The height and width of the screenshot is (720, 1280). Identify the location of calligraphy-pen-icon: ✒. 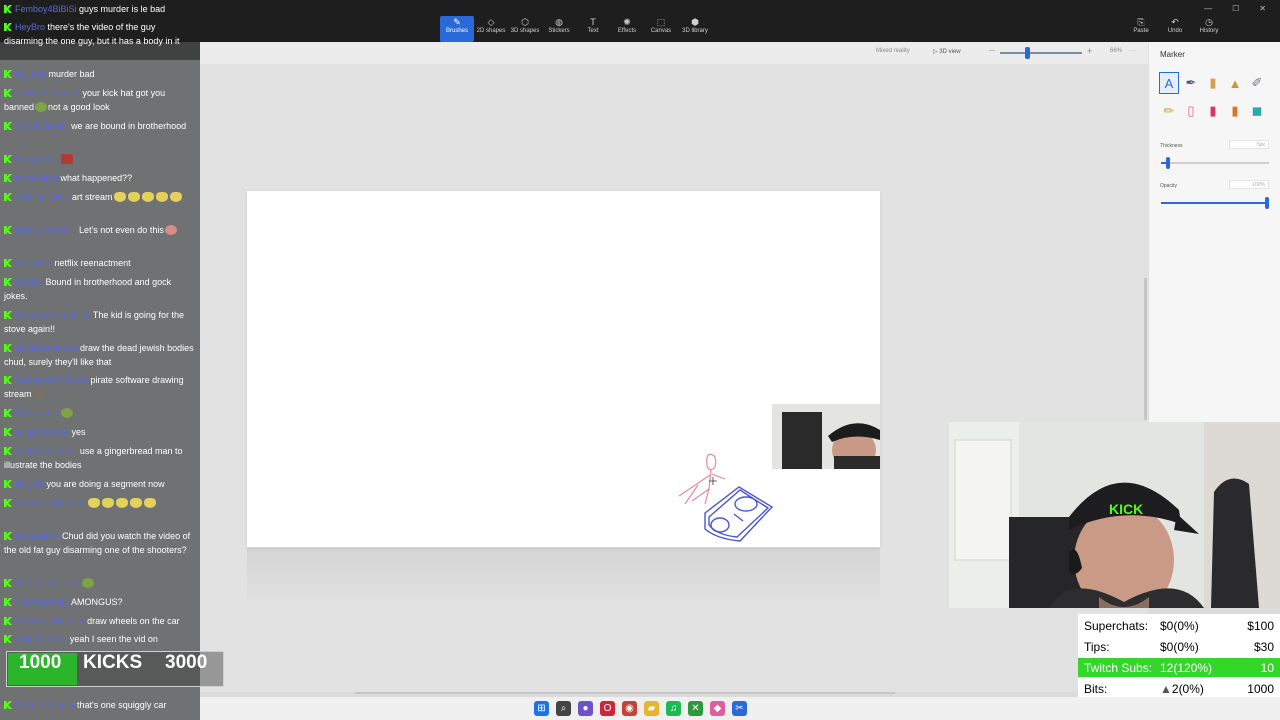
(1191, 83).